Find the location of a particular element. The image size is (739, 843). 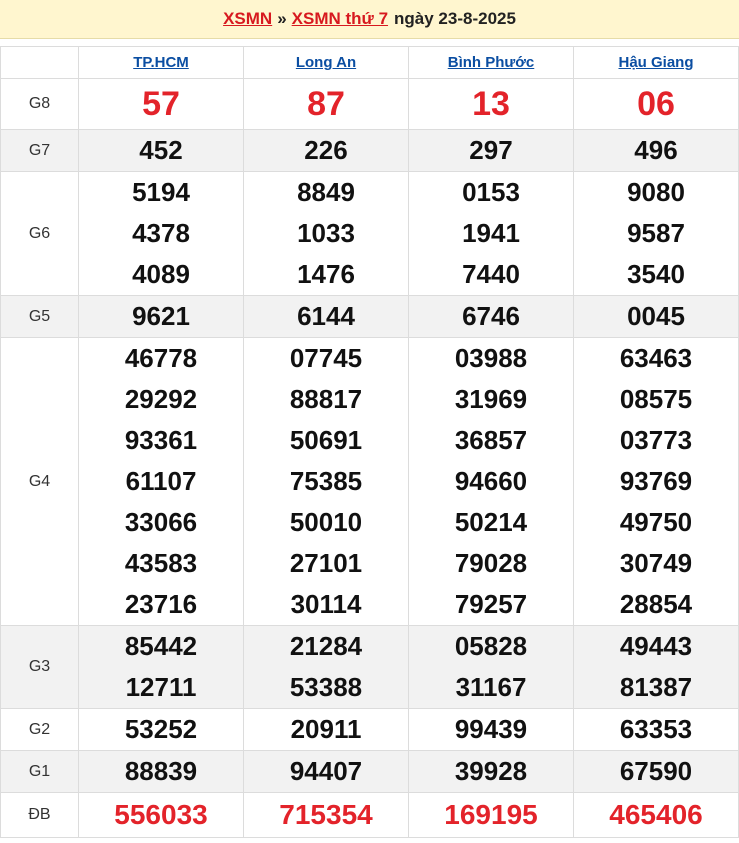

result-cell: 169195 is located at coordinates (491, 815).